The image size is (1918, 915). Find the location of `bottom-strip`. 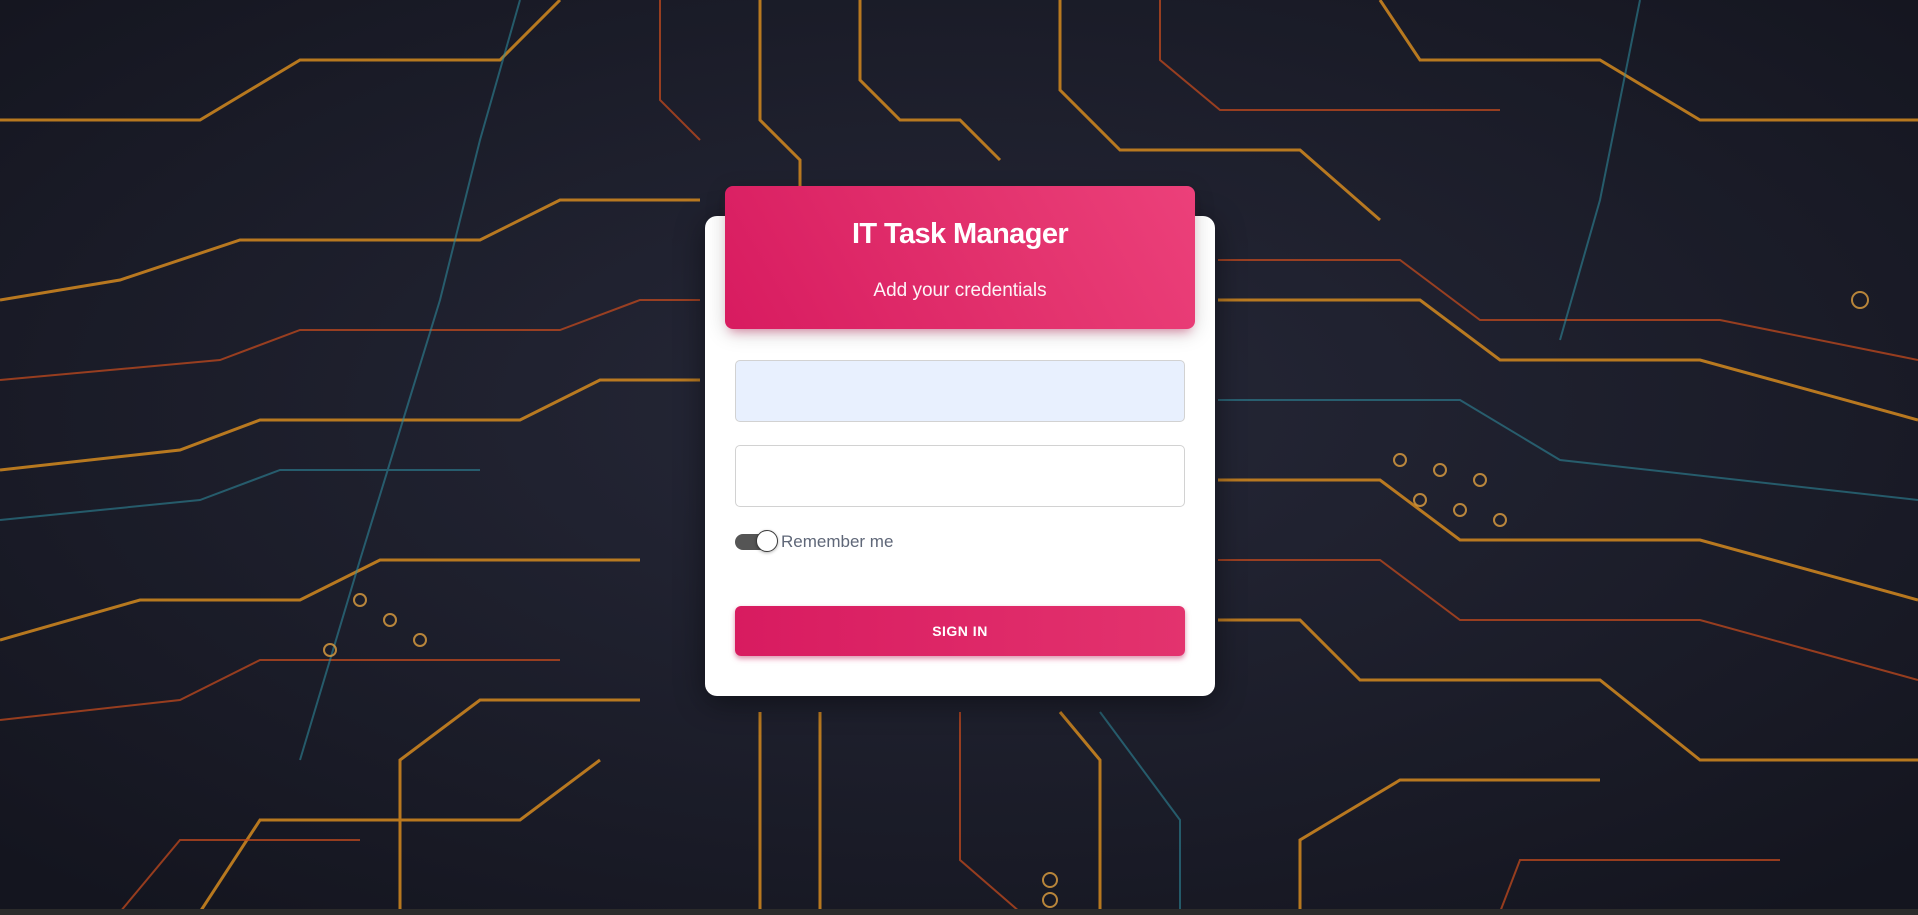

bottom-strip is located at coordinates (959, 912).